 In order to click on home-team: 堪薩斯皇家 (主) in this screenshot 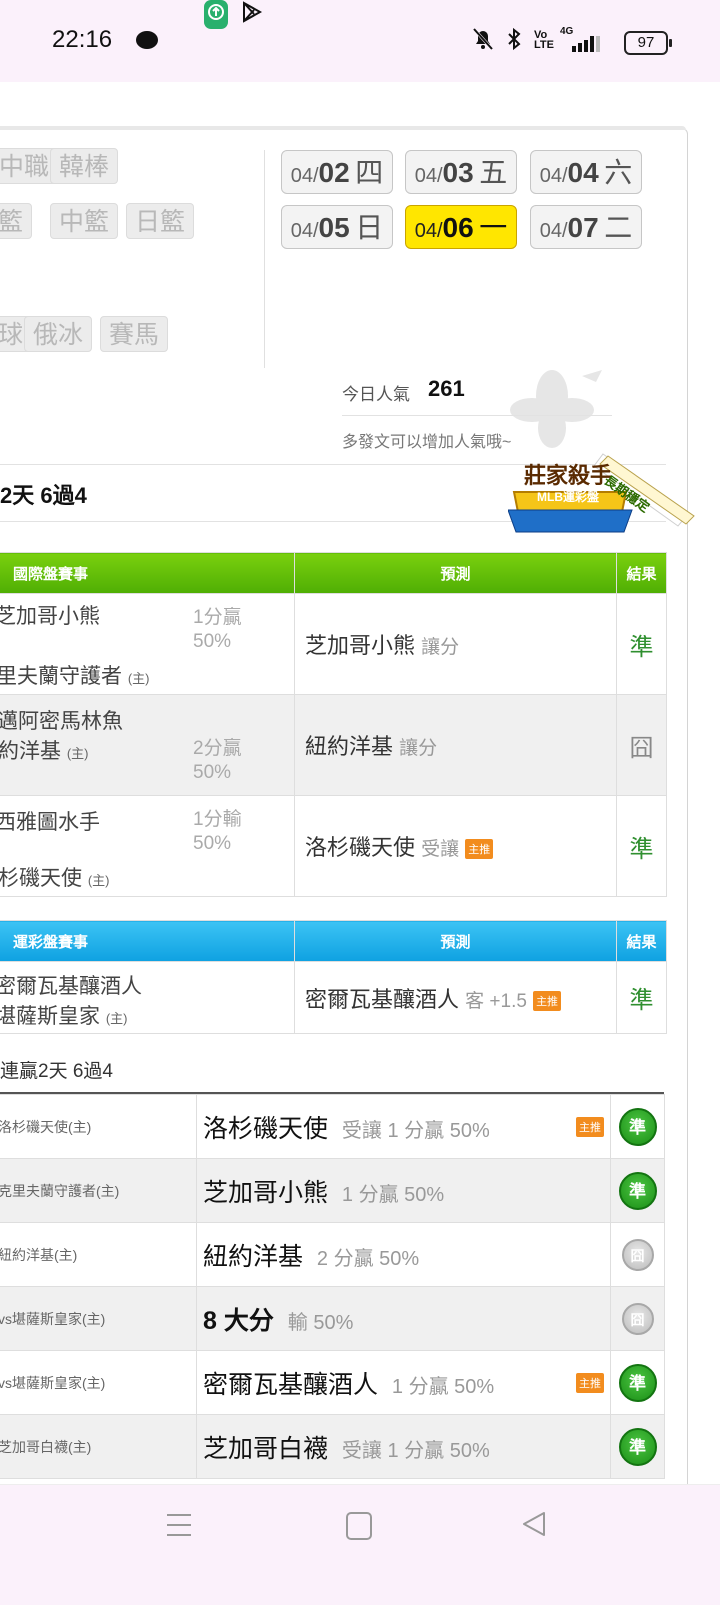, I will do `click(64, 1015)`.